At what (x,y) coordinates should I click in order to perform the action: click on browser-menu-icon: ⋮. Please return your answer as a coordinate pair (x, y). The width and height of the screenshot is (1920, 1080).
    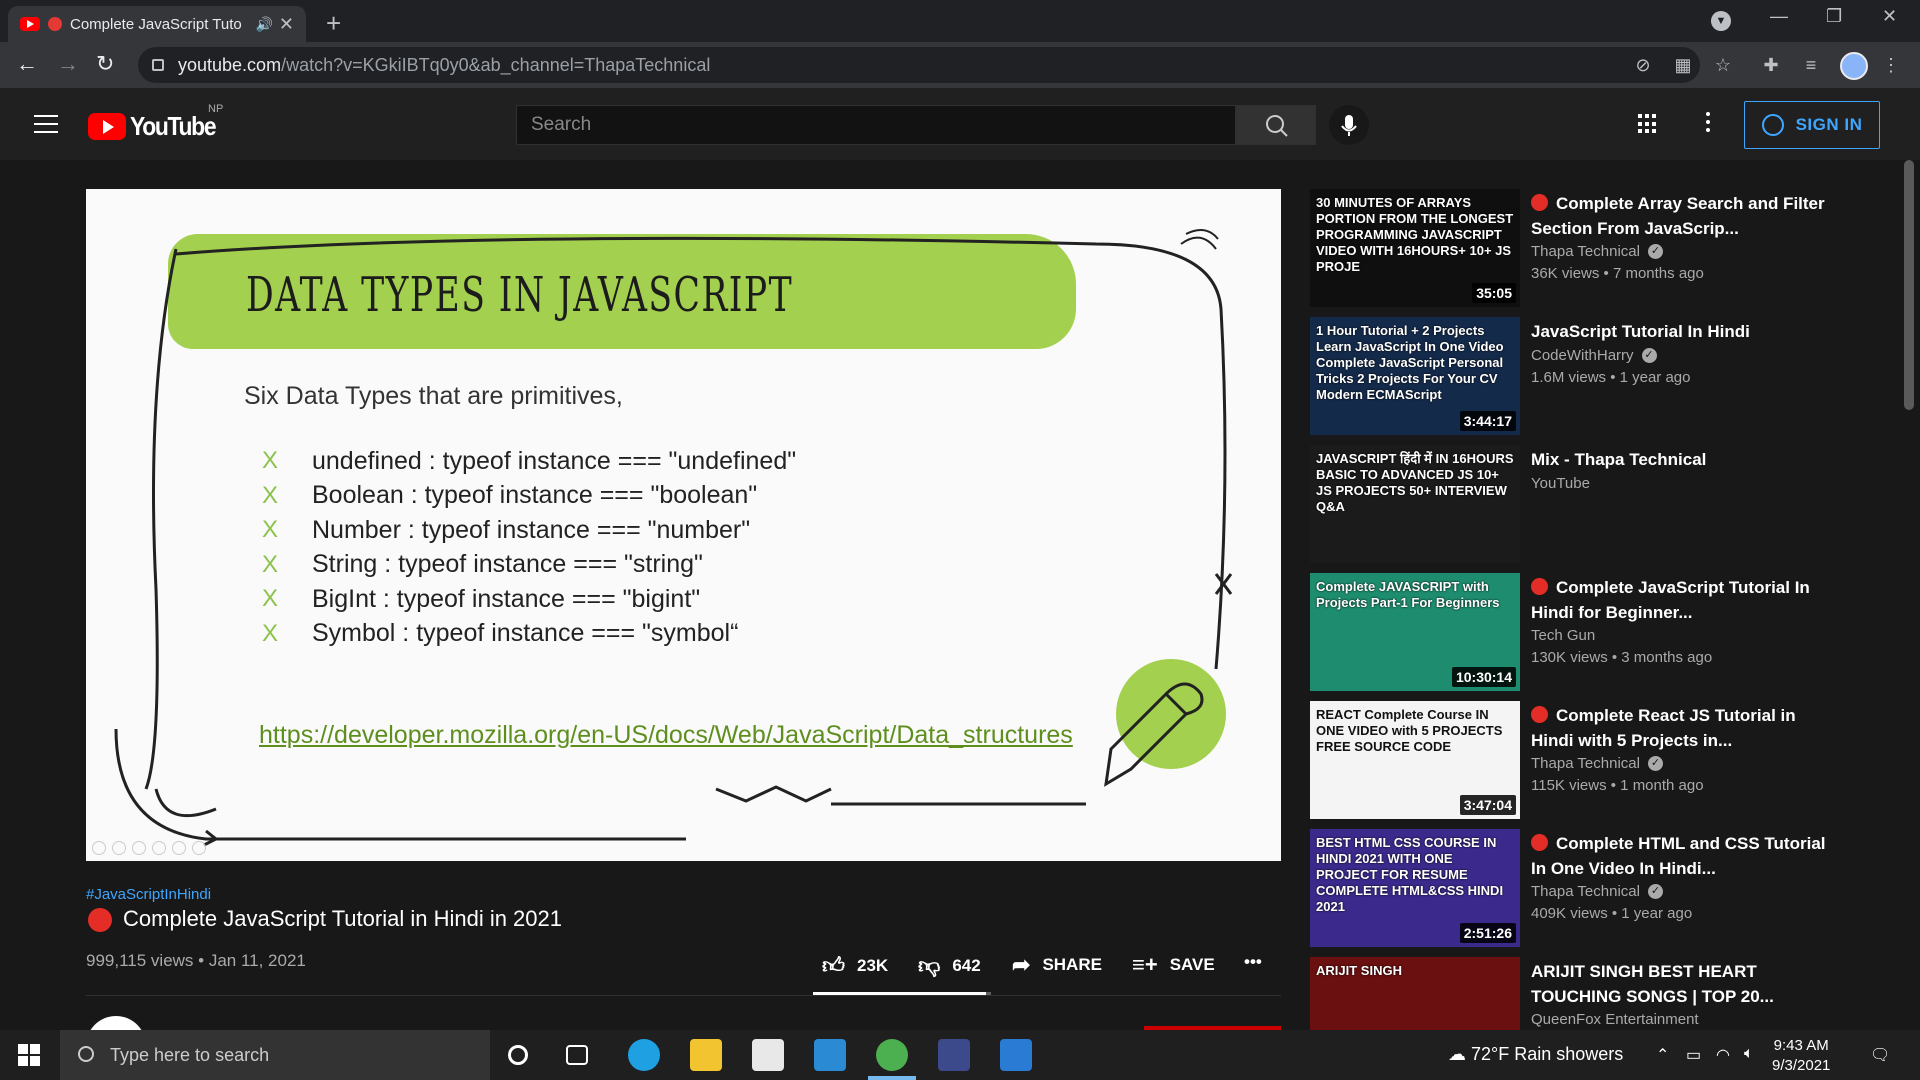
    Looking at the image, I should click on (1891, 65).